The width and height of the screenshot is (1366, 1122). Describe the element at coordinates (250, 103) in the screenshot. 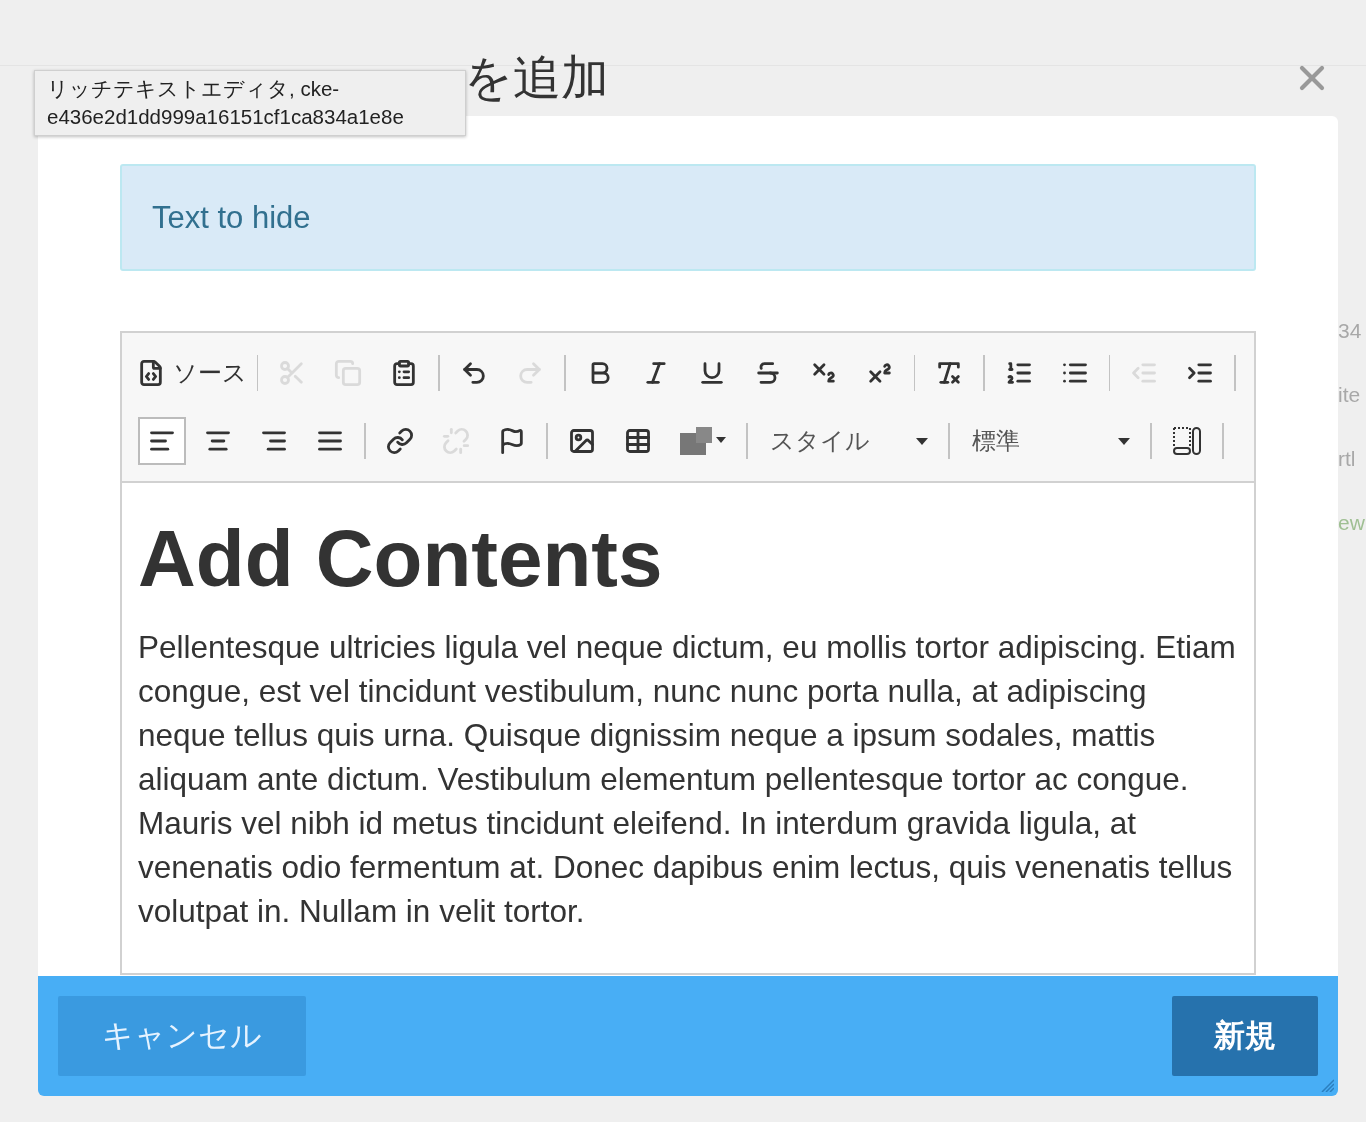

I see `tooltip: リッチテキストエディタ, cke-e436e2d1dd999a16151cf1ca834a1e8e` at that location.